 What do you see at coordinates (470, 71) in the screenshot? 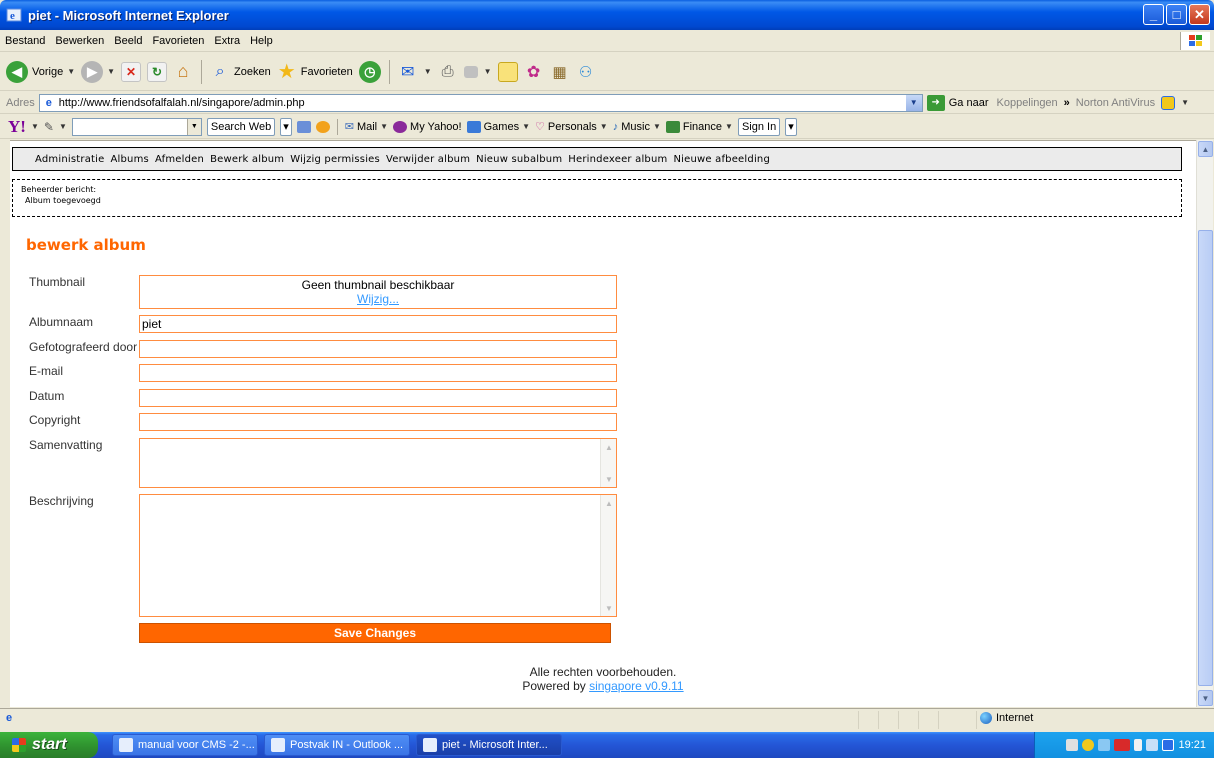
I see `edit-icon` at bounding box center [470, 71].